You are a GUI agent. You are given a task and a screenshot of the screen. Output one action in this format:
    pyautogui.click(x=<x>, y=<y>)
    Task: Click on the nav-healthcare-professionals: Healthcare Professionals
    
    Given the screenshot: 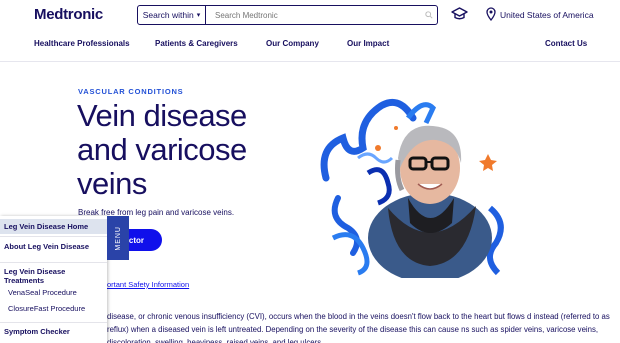 What is the action you would take?
    pyautogui.click(x=82, y=43)
    